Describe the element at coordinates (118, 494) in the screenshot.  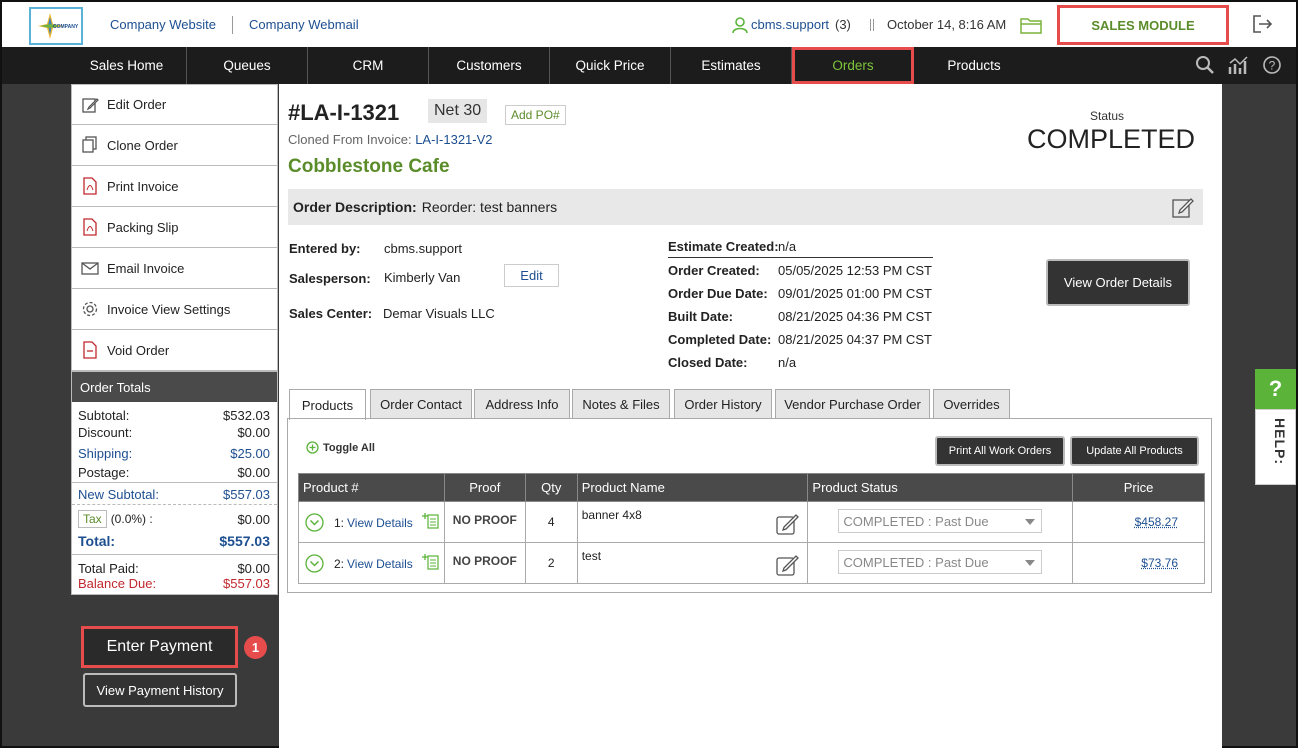
I see `new-subtotal-label: New Subtotal:` at that location.